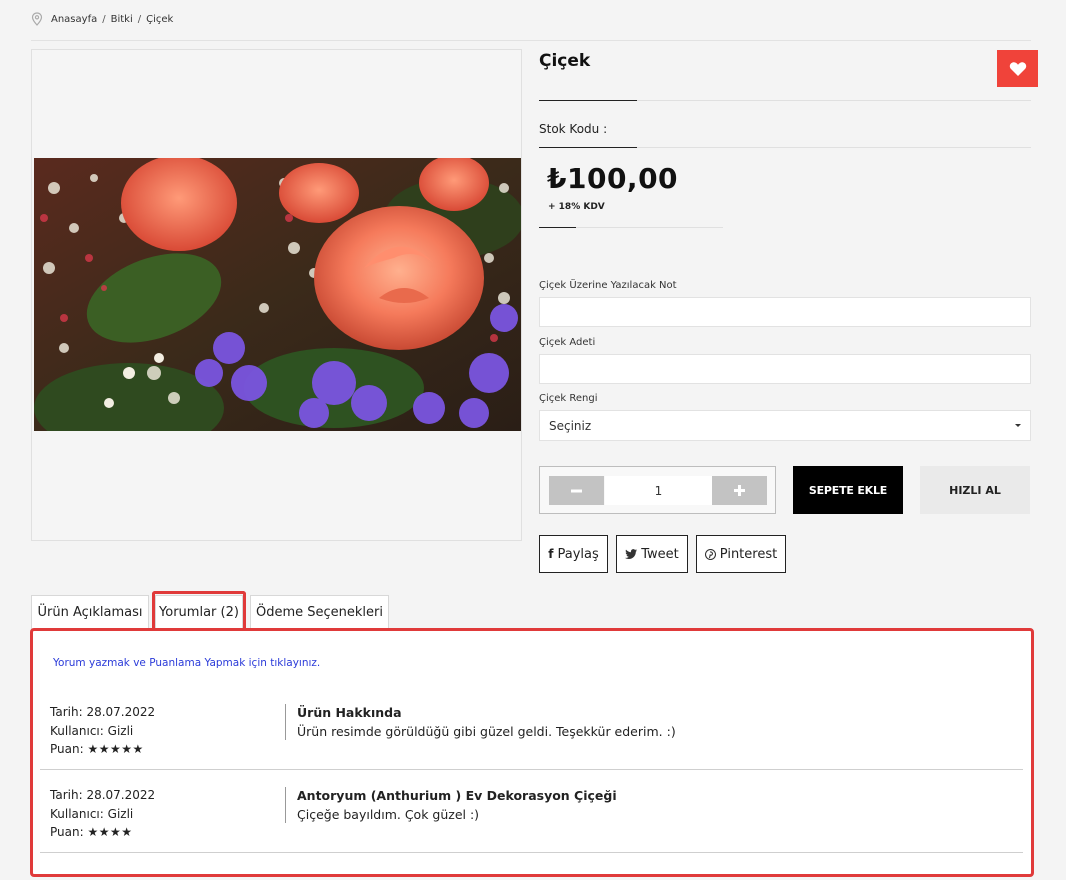 The height and width of the screenshot is (880, 1066). I want to click on chevron-down-icon, so click(1018, 425).